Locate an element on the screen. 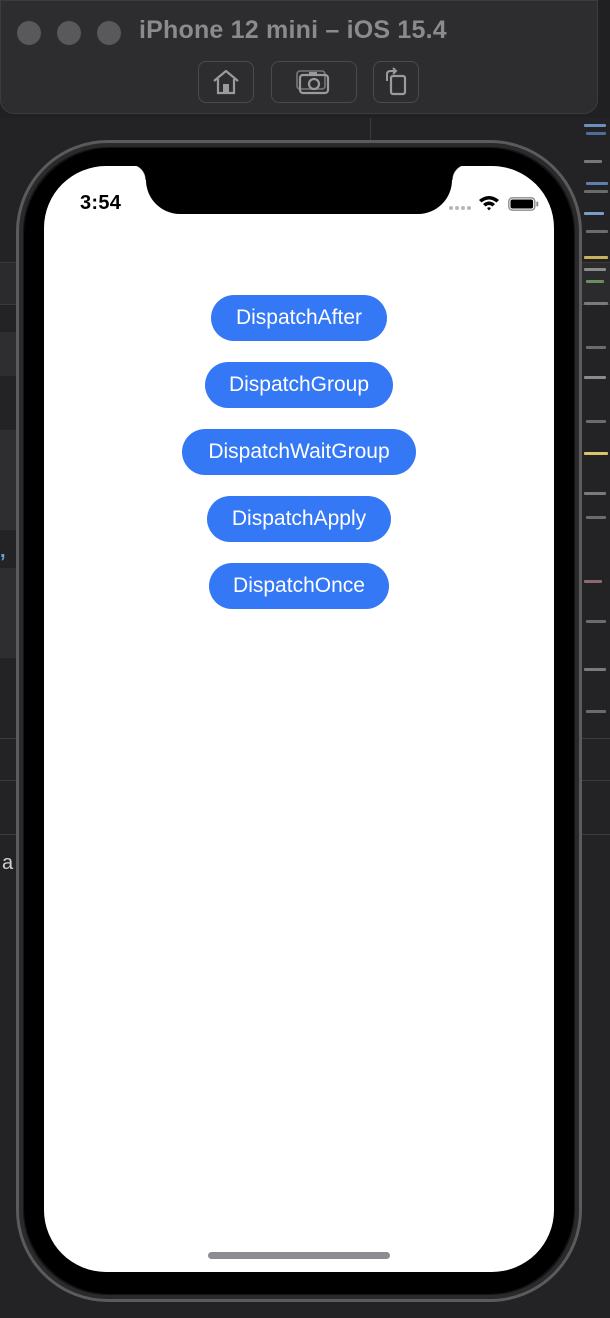 The height and width of the screenshot is (1318, 610). home-button is located at coordinates (226, 82).